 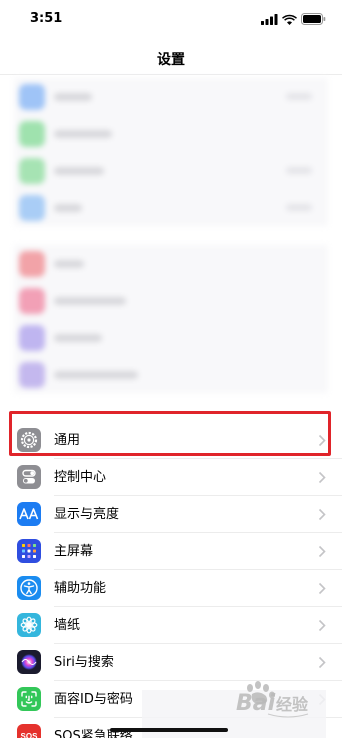 I want to click on status-icons, so click(x=293, y=19).